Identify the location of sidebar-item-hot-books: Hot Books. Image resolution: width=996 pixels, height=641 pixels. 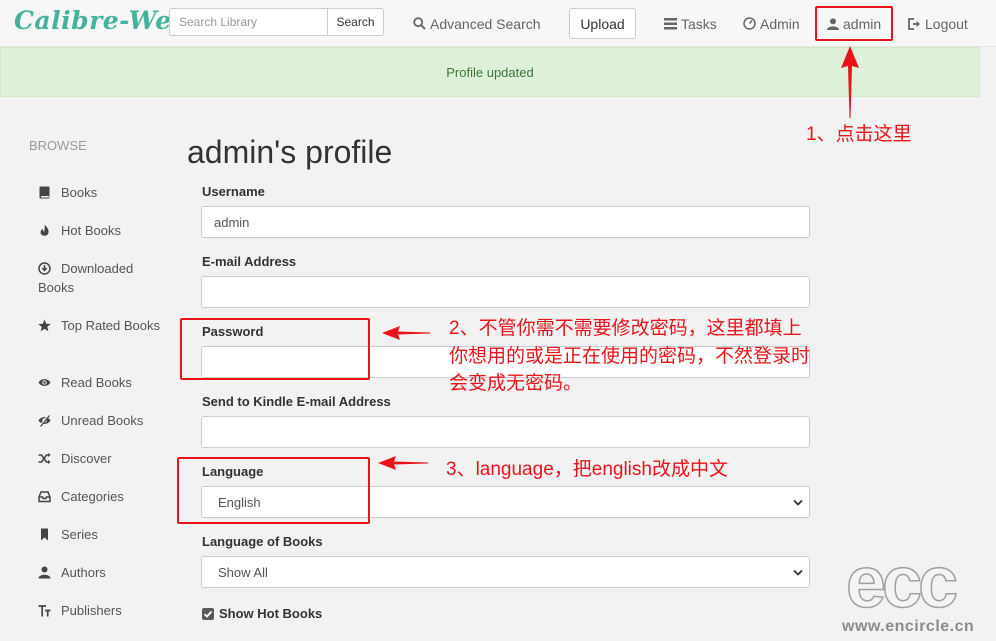
(103, 230).